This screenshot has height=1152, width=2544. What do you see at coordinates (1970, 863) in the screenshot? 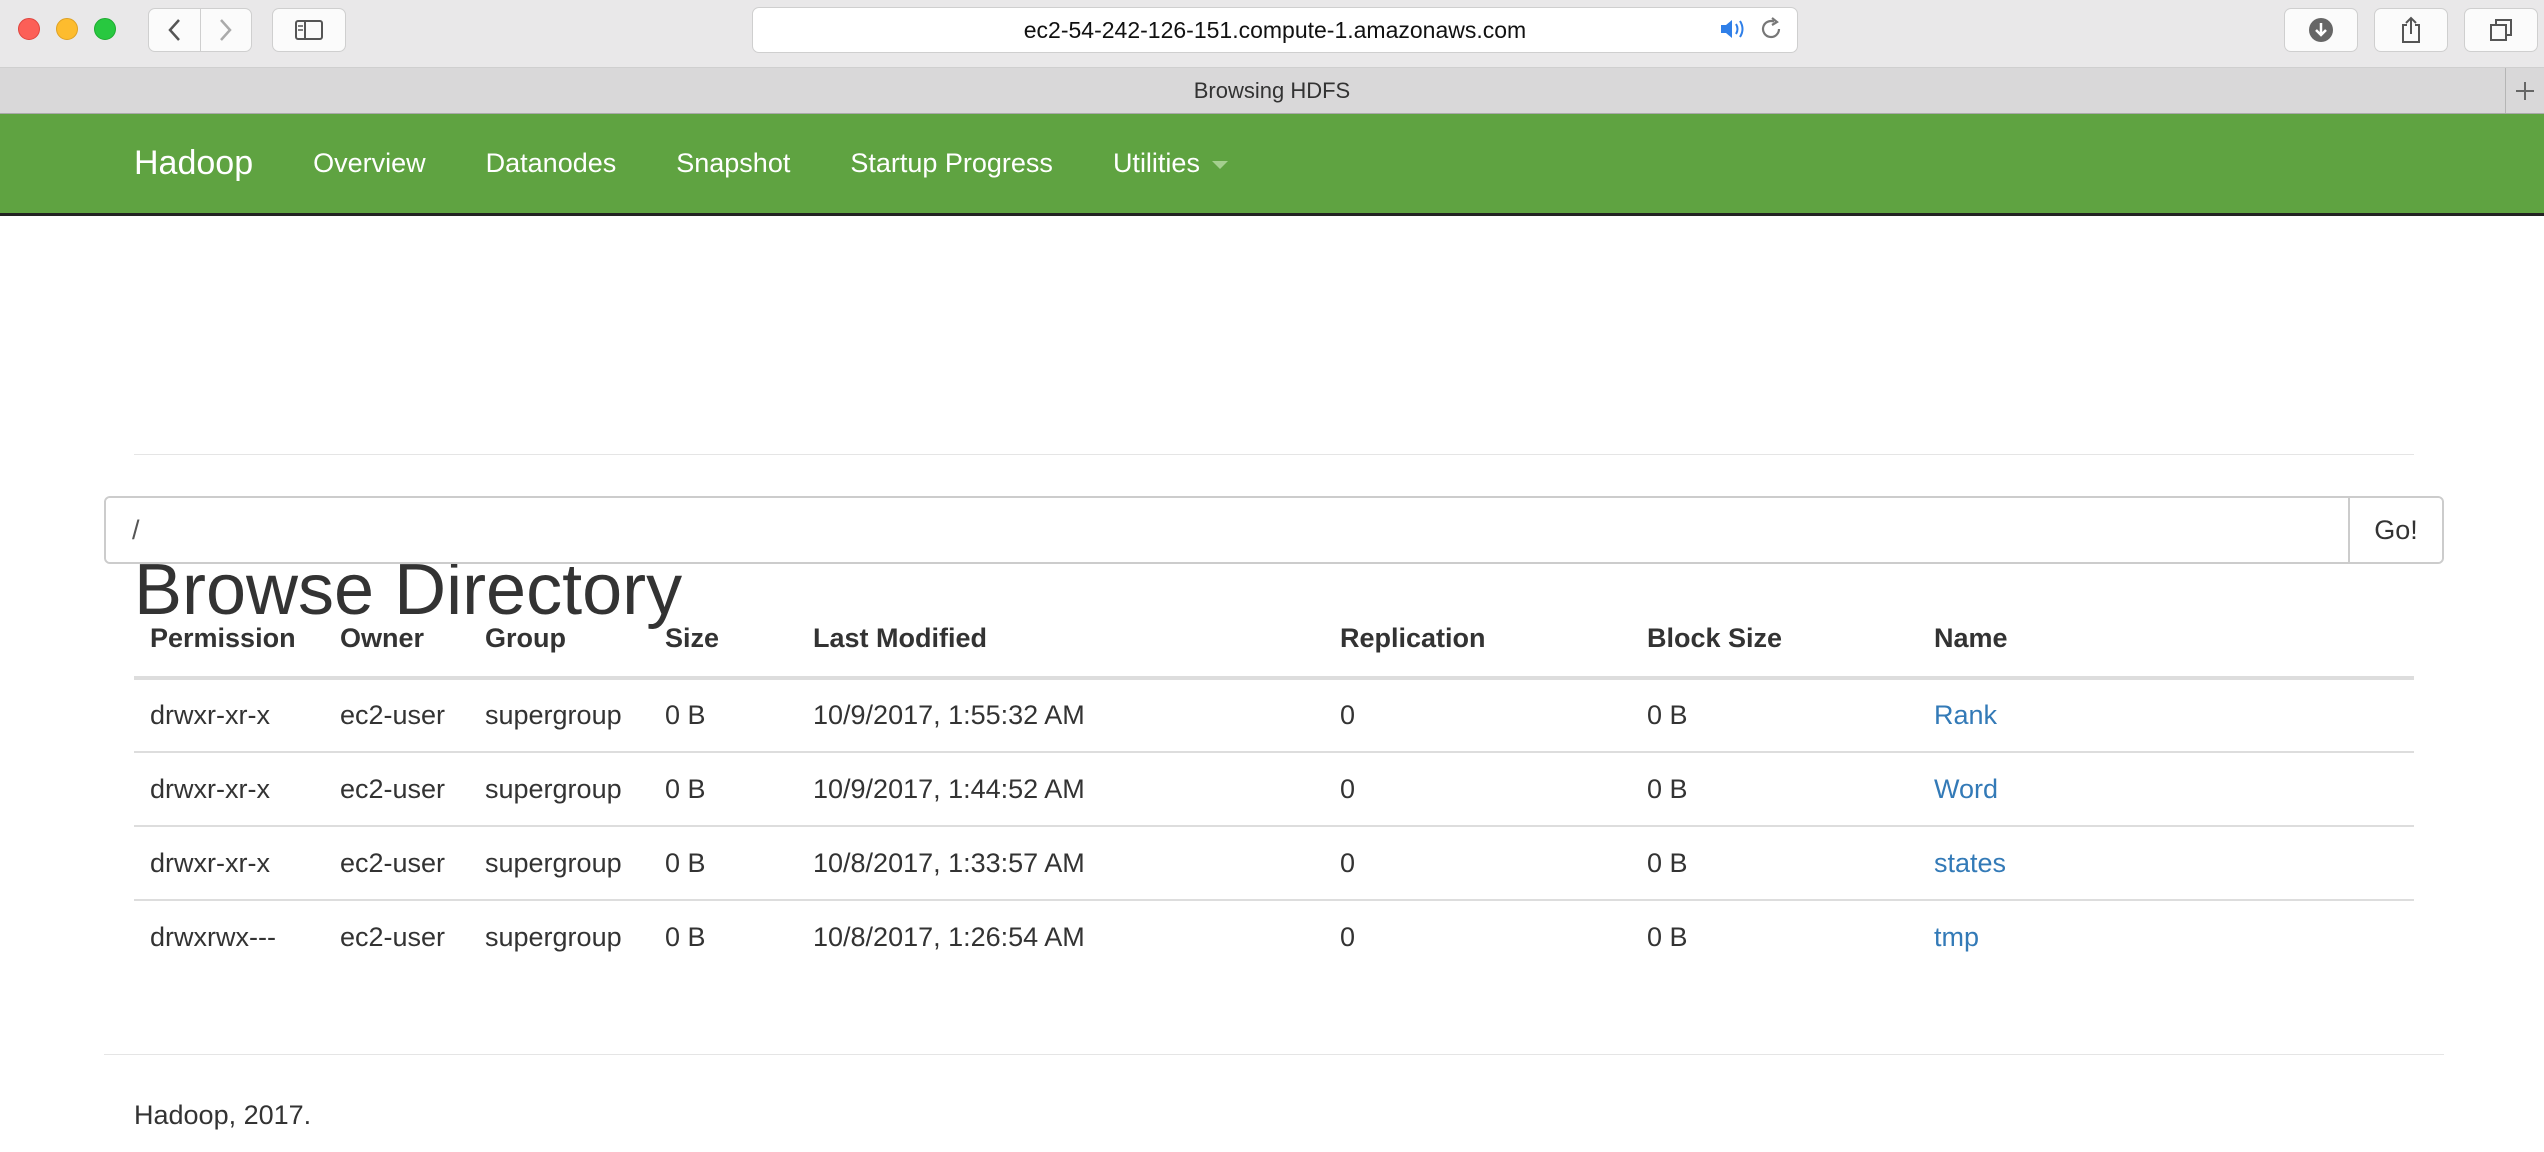
I see `directory-link: states` at bounding box center [1970, 863].